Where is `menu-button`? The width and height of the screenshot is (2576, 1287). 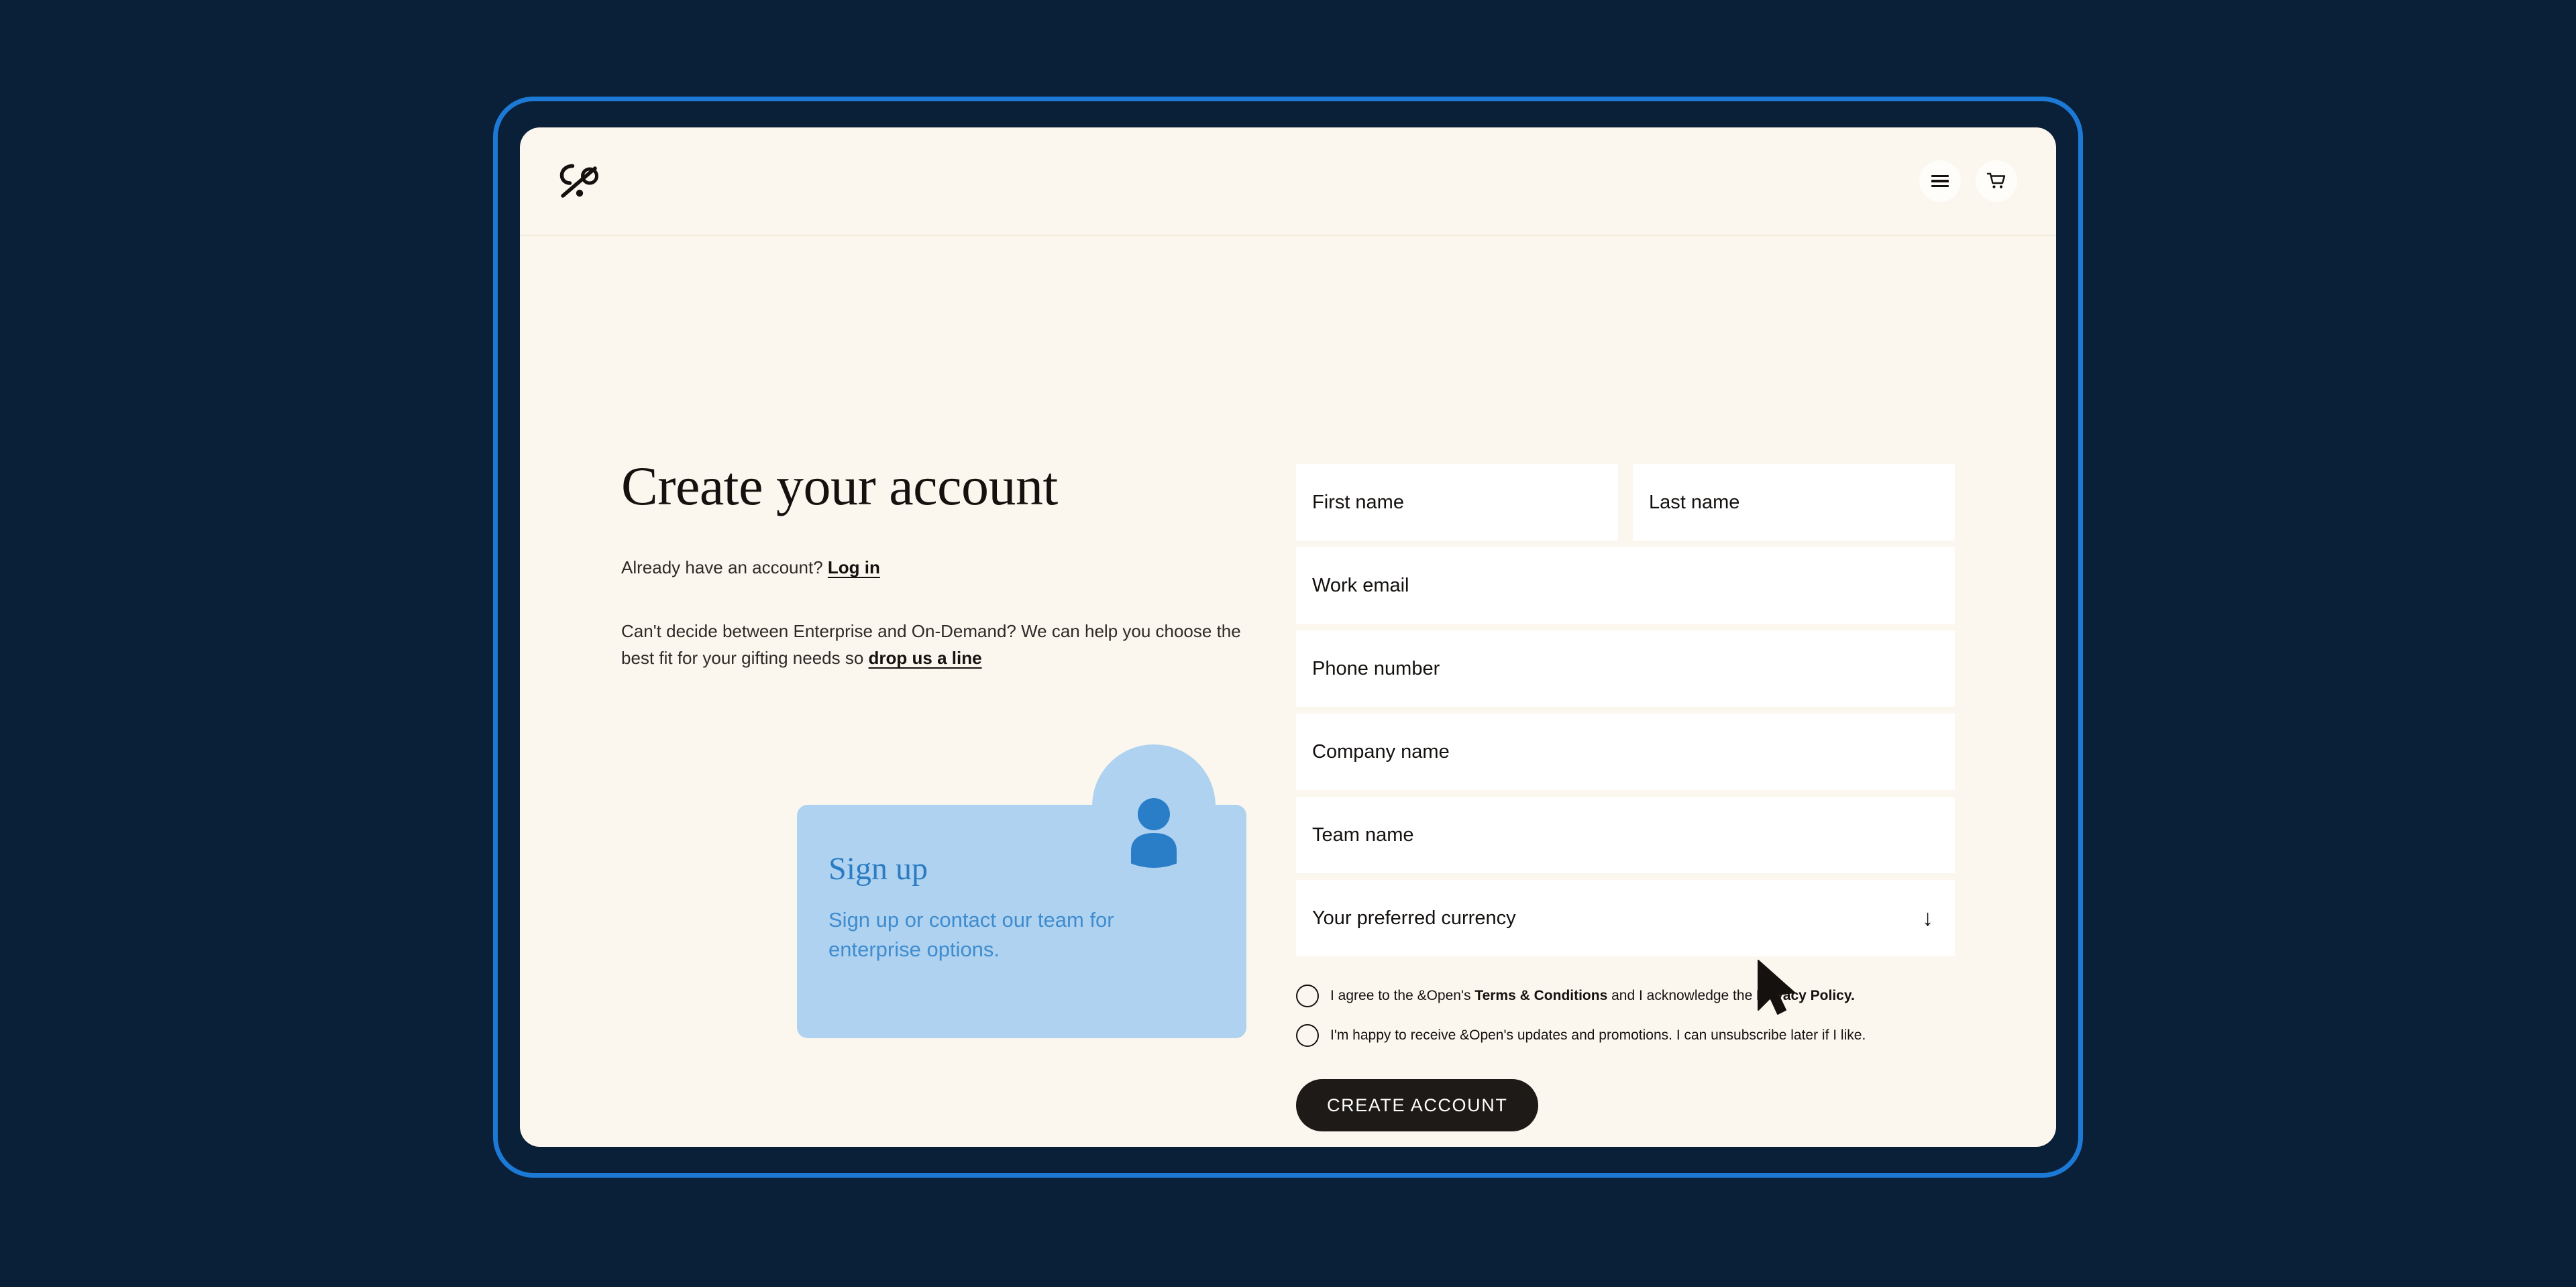
menu-button is located at coordinates (1940, 181).